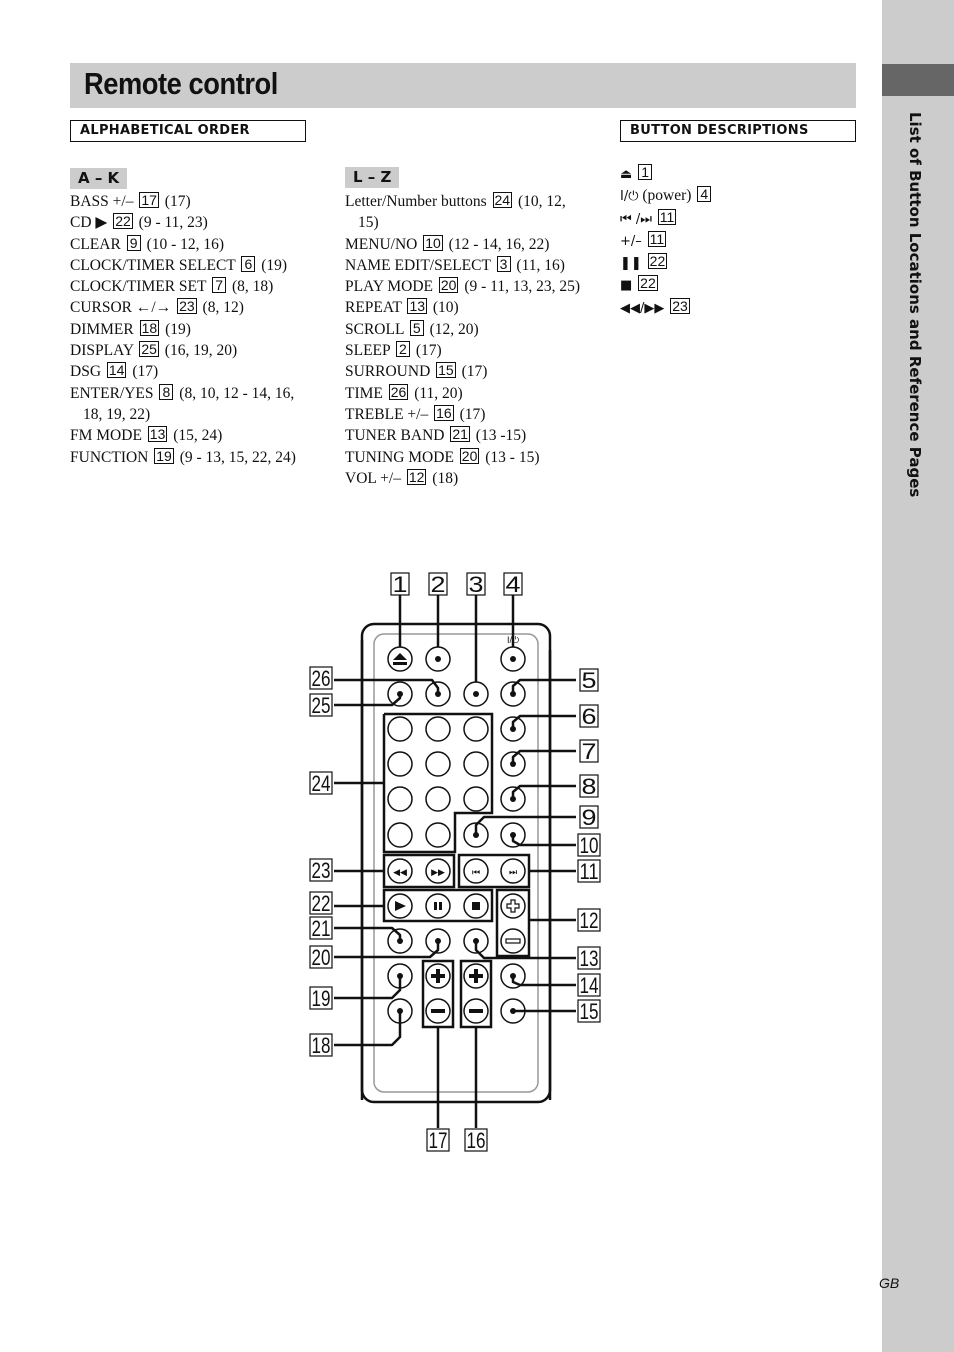 The height and width of the screenshot is (1352, 954). What do you see at coordinates (645, 172) in the screenshot?
I see `callout-number: 1` at bounding box center [645, 172].